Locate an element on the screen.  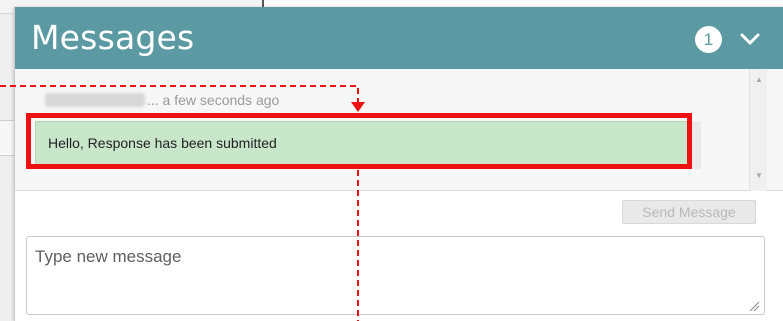
message-meta: ... a few seconds ago is located at coordinates (162, 100).